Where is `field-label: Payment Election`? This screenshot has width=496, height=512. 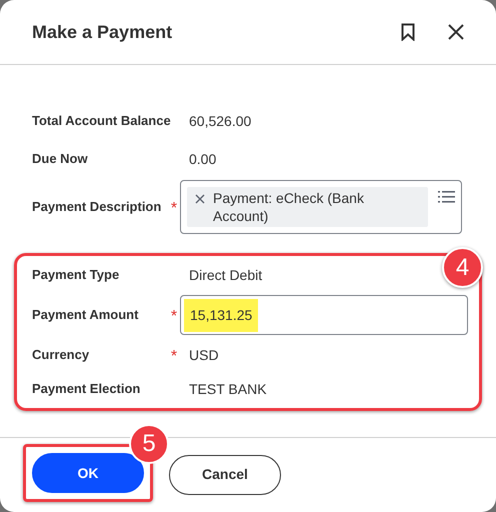 field-label: Payment Election is located at coordinates (87, 389).